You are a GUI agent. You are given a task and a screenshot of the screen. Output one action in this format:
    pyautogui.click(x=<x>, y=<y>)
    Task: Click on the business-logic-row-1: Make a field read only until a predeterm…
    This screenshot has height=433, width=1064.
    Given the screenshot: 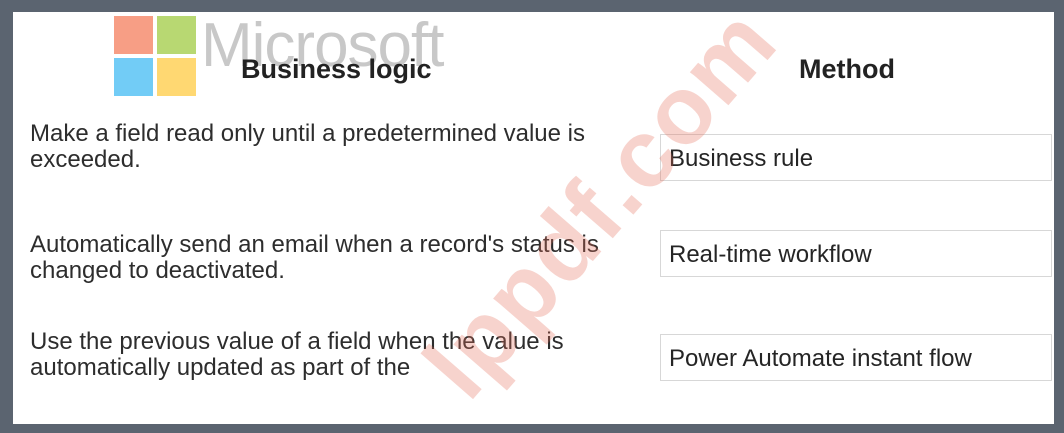 What is the action you would take?
    pyautogui.click(x=307, y=146)
    